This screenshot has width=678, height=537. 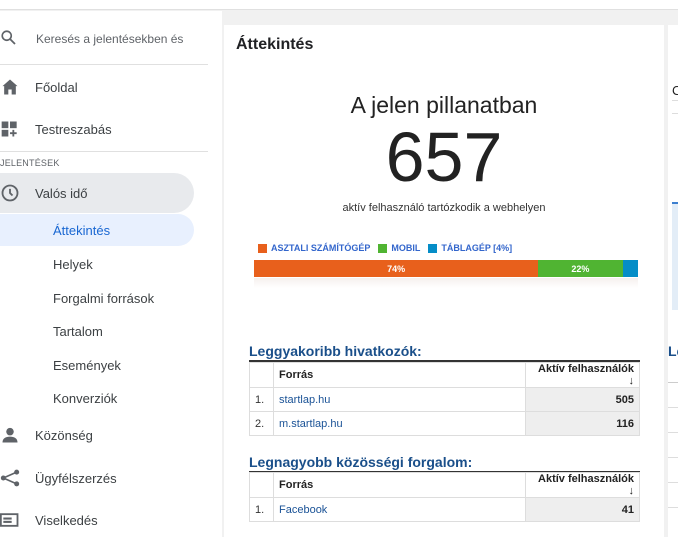 I want to click on nav-audience-label: Közönség, so click(x=64, y=435).